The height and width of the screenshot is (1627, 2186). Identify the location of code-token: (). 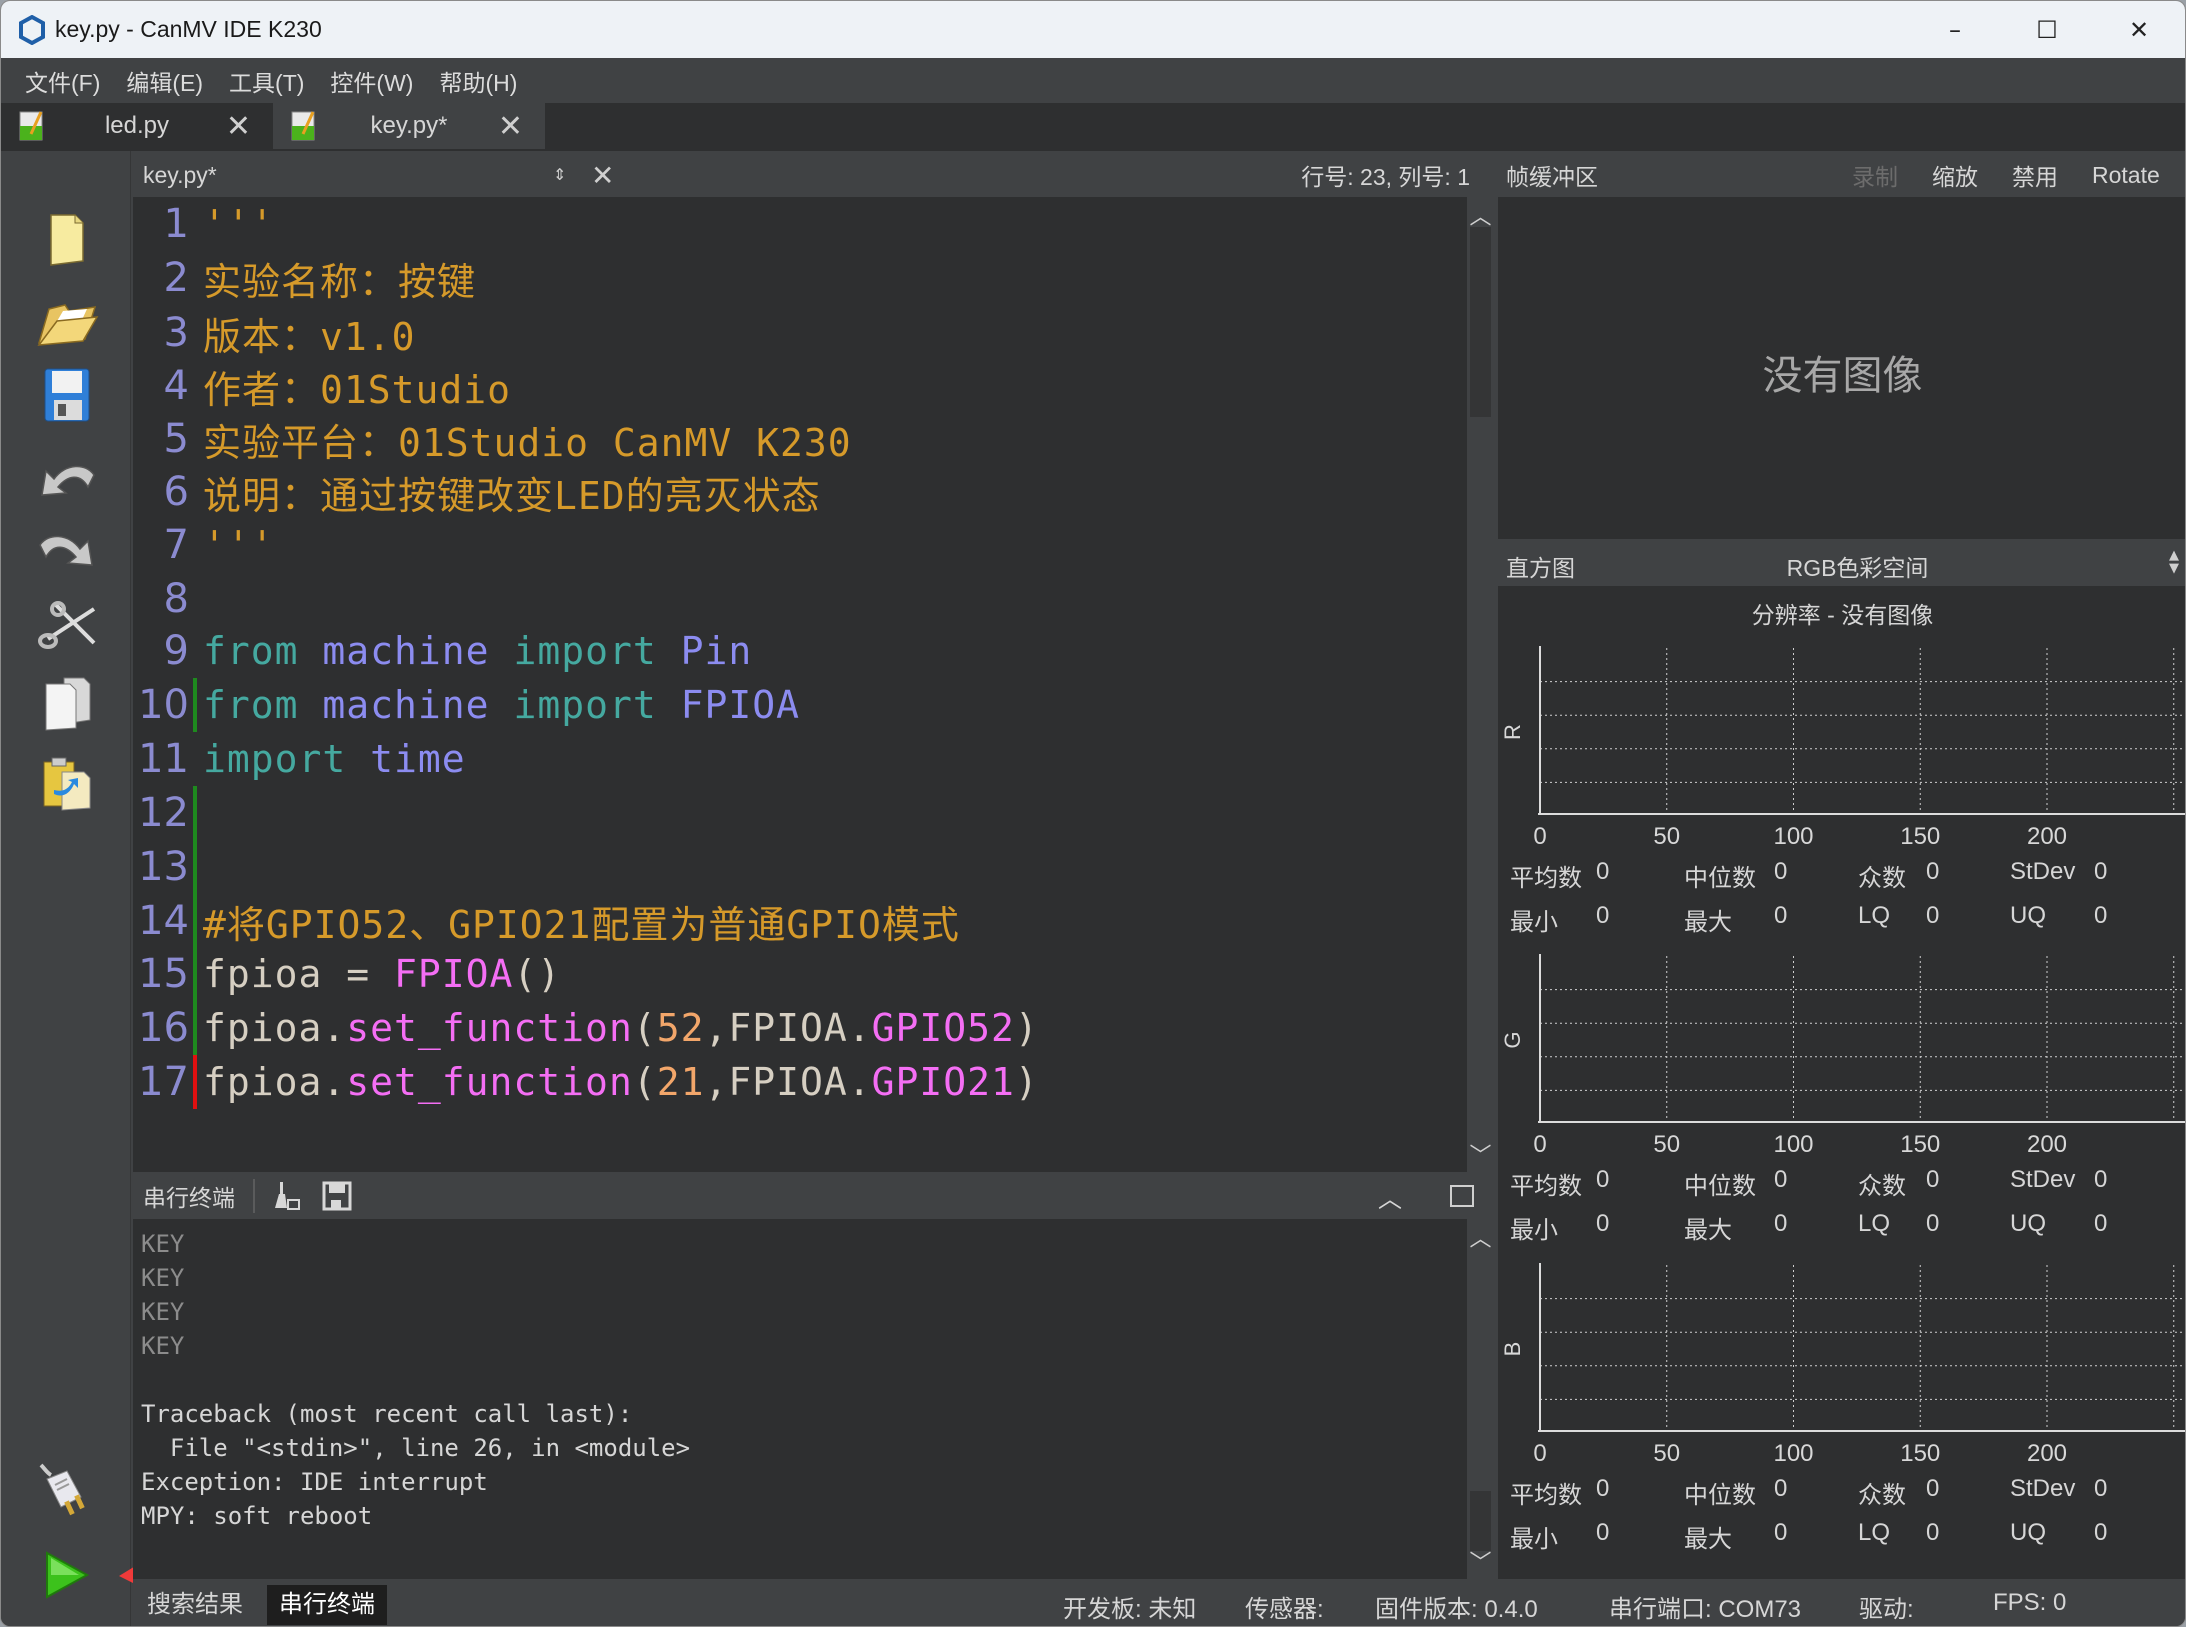
(537, 974).